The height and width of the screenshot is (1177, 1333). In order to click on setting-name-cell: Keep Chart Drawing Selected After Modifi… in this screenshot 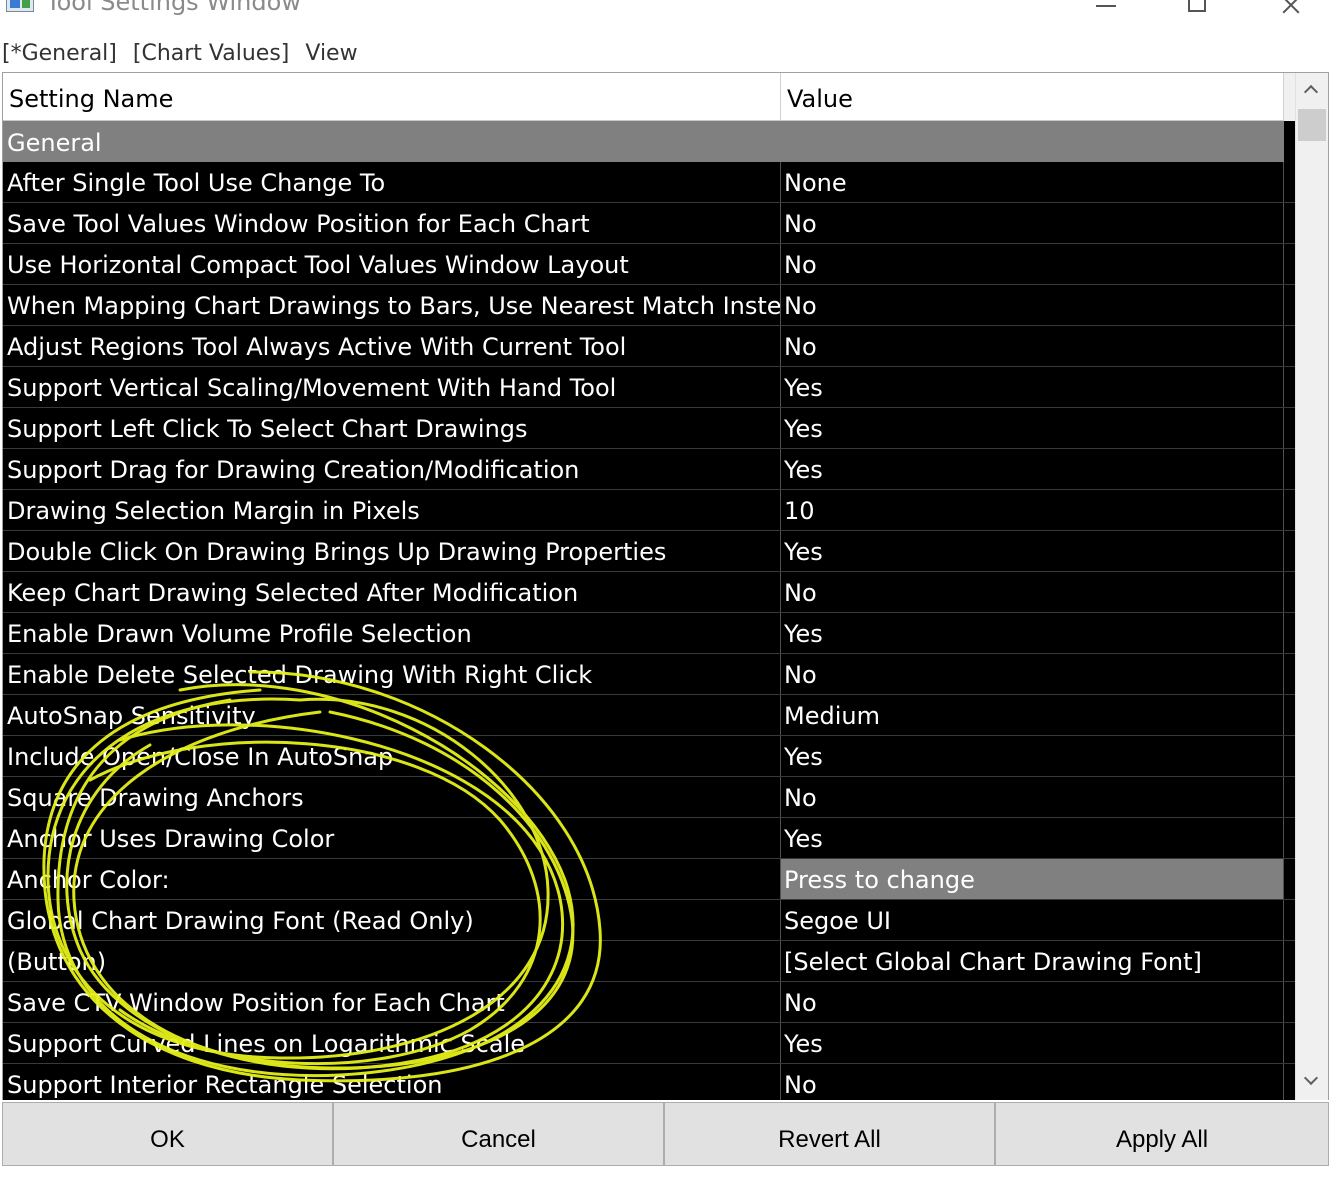, I will do `click(392, 592)`.